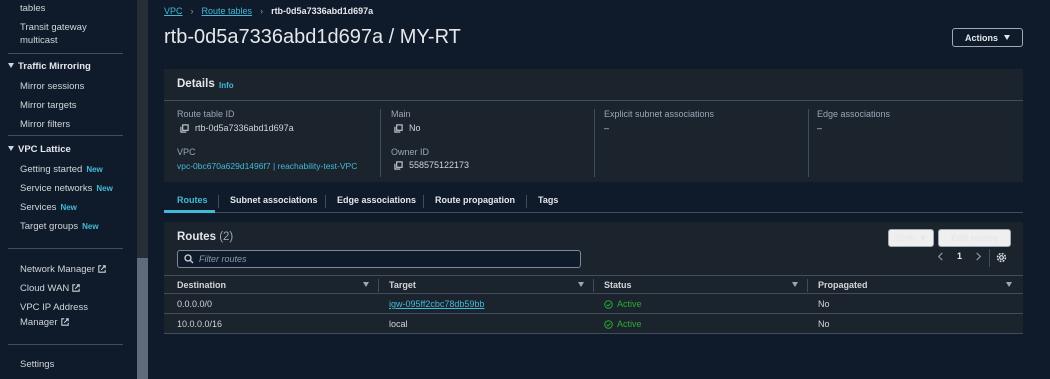  Describe the element at coordinates (226, 85) in the screenshot. I see `info-link: Info` at that location.